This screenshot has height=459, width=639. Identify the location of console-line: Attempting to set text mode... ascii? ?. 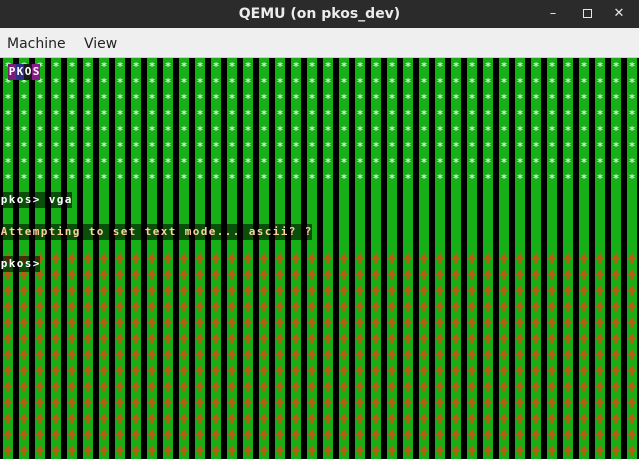
(156, 230).